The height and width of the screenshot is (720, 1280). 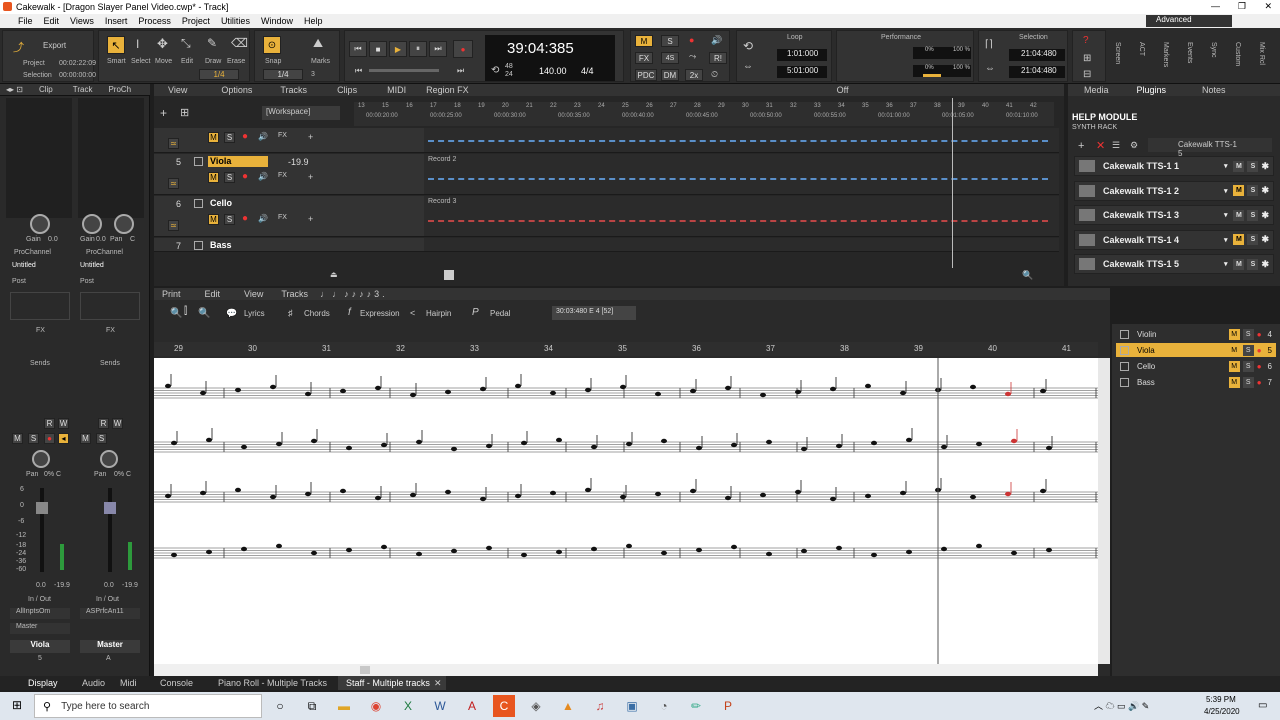 I want to click on track-arm-icon: ●, so click(x=245, y=218).